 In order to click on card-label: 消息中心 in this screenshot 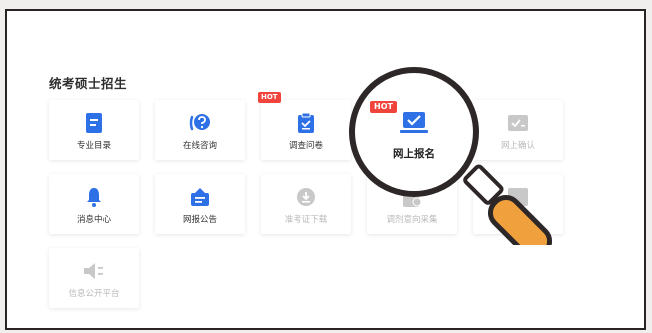, I will do `click(93, 220)`.